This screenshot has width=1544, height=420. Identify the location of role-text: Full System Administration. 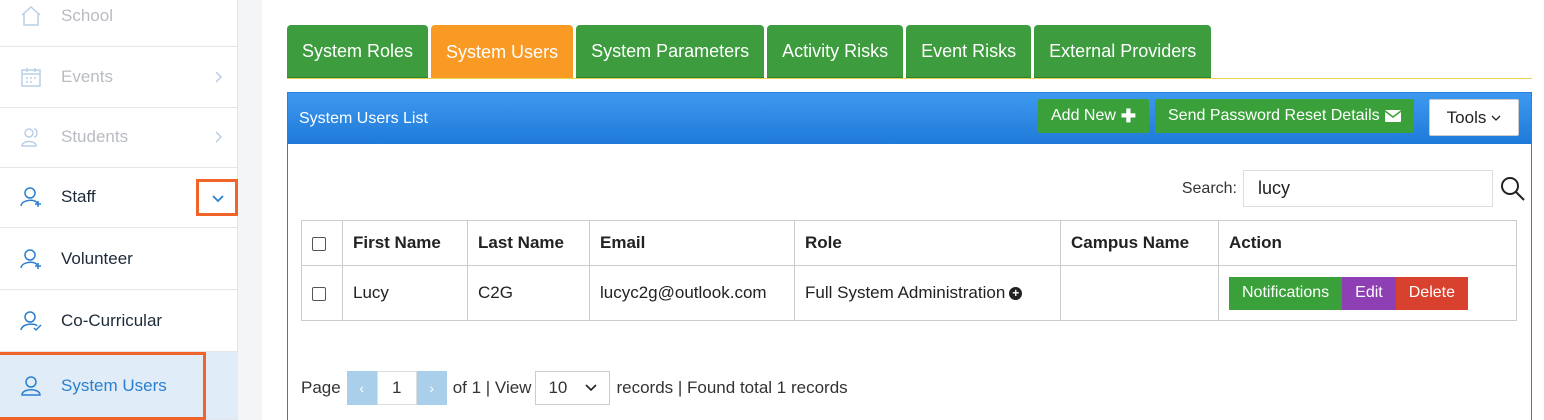
(905, 292).